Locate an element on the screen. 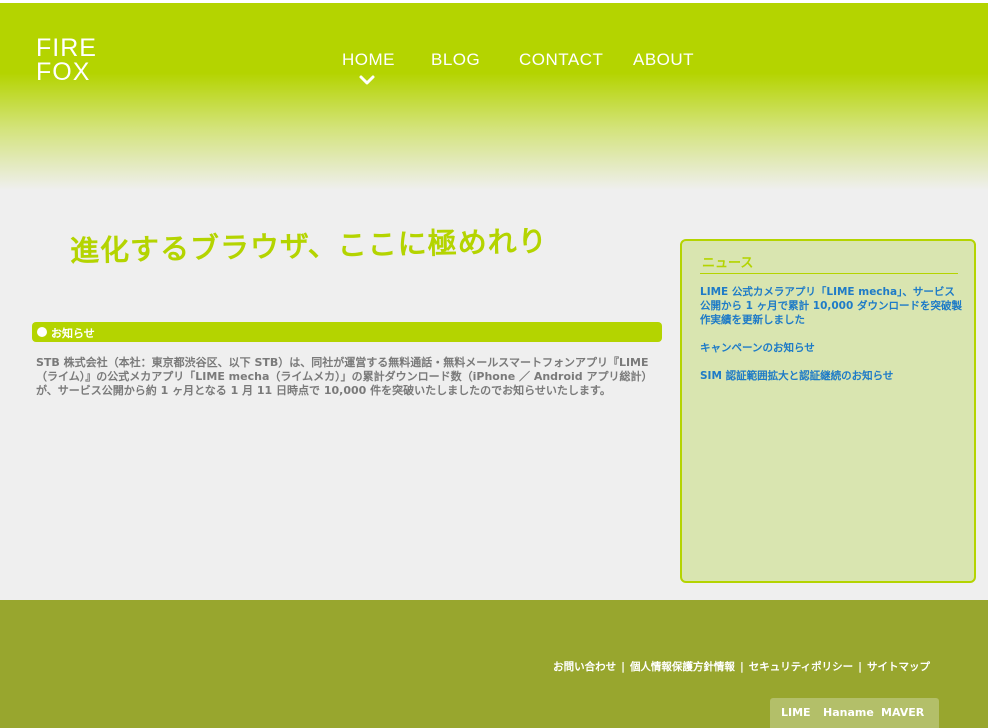 This screenshot has width=988, height=728. brand-link-lime: LIME is located at coordinates (796, 712).